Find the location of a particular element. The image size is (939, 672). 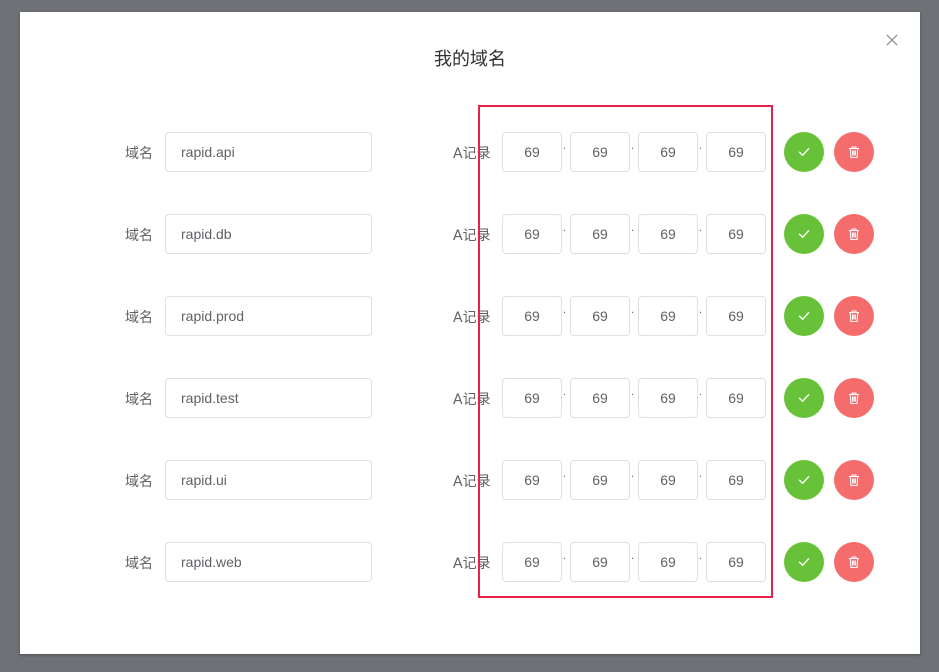

close-button is located at coordinates (892, 40).